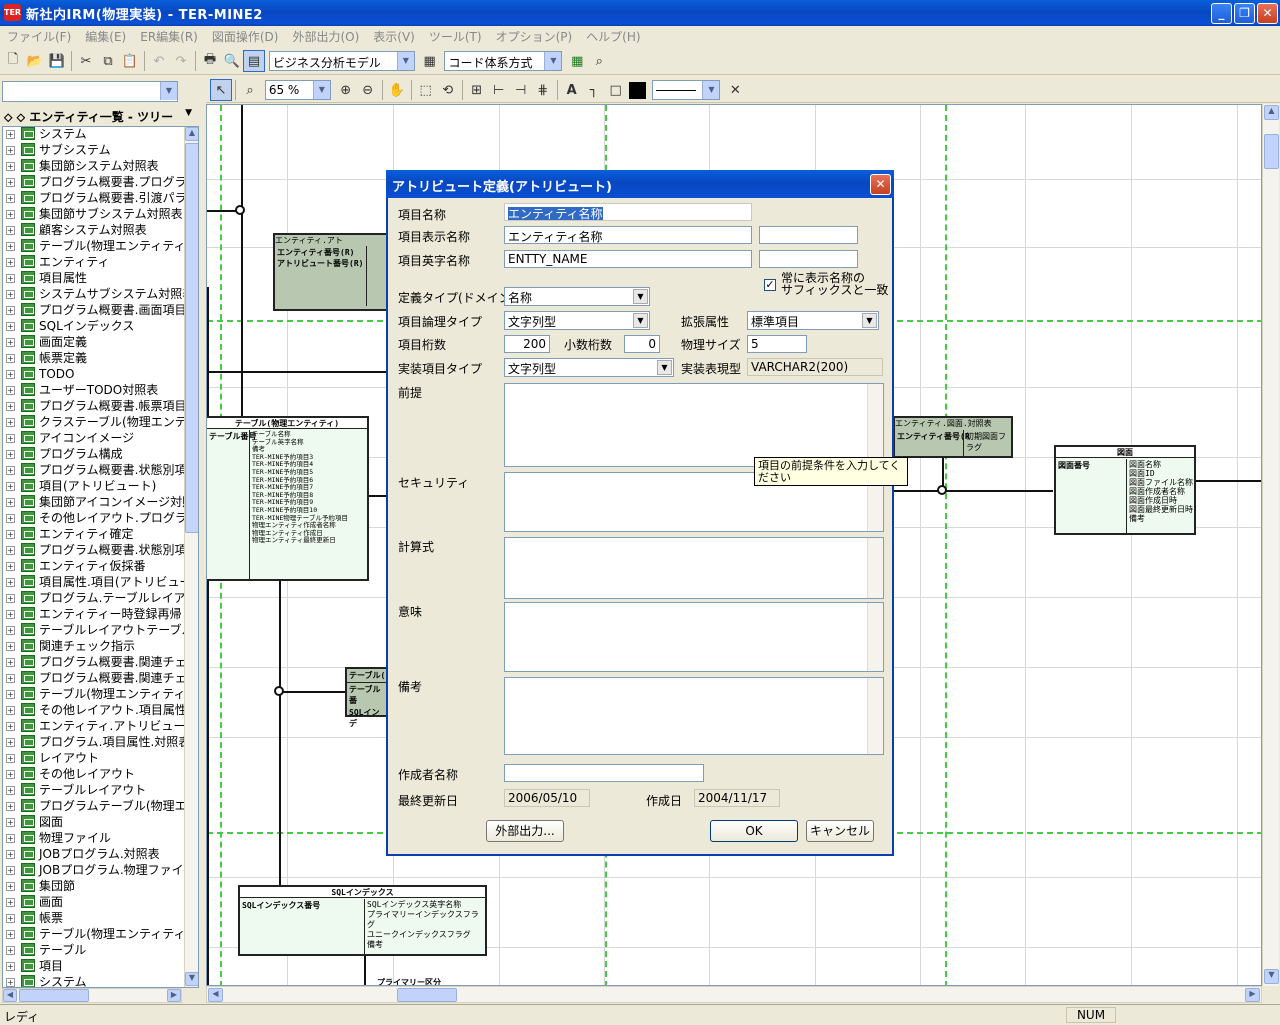  I want to click on fill-color-icon, so click(638, 90).